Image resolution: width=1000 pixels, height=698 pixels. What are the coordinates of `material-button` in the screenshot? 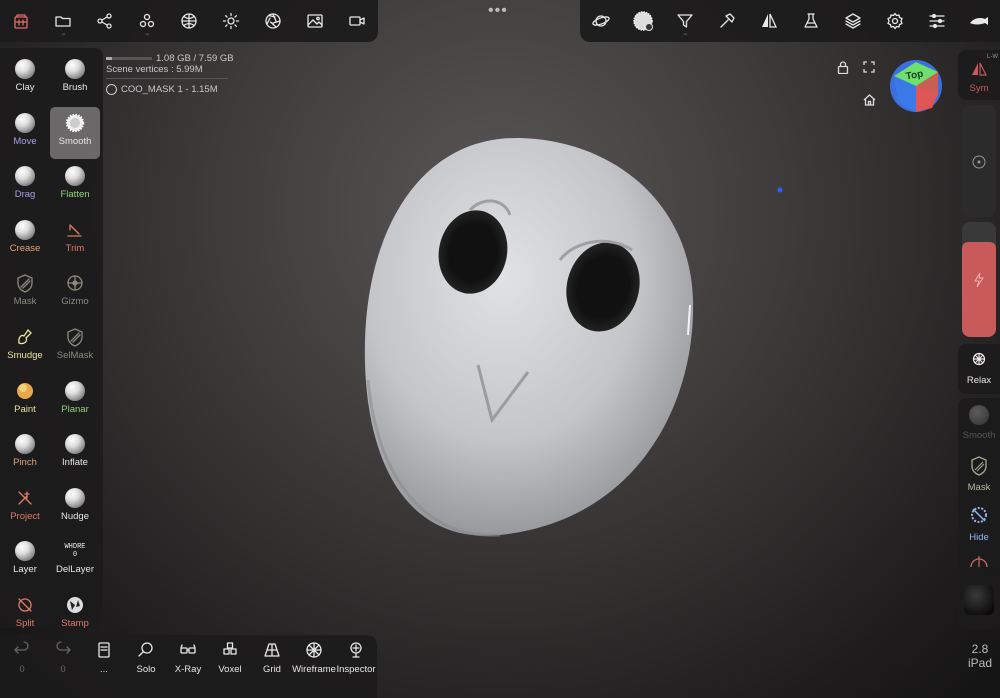 It's located at (979, 603).